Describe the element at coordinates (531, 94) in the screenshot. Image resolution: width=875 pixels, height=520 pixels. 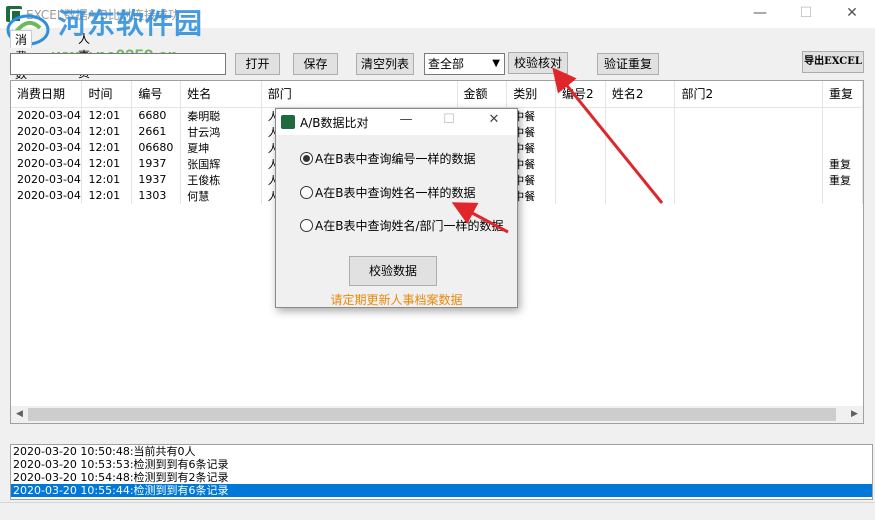
I see `column-header: 类别` at that location.